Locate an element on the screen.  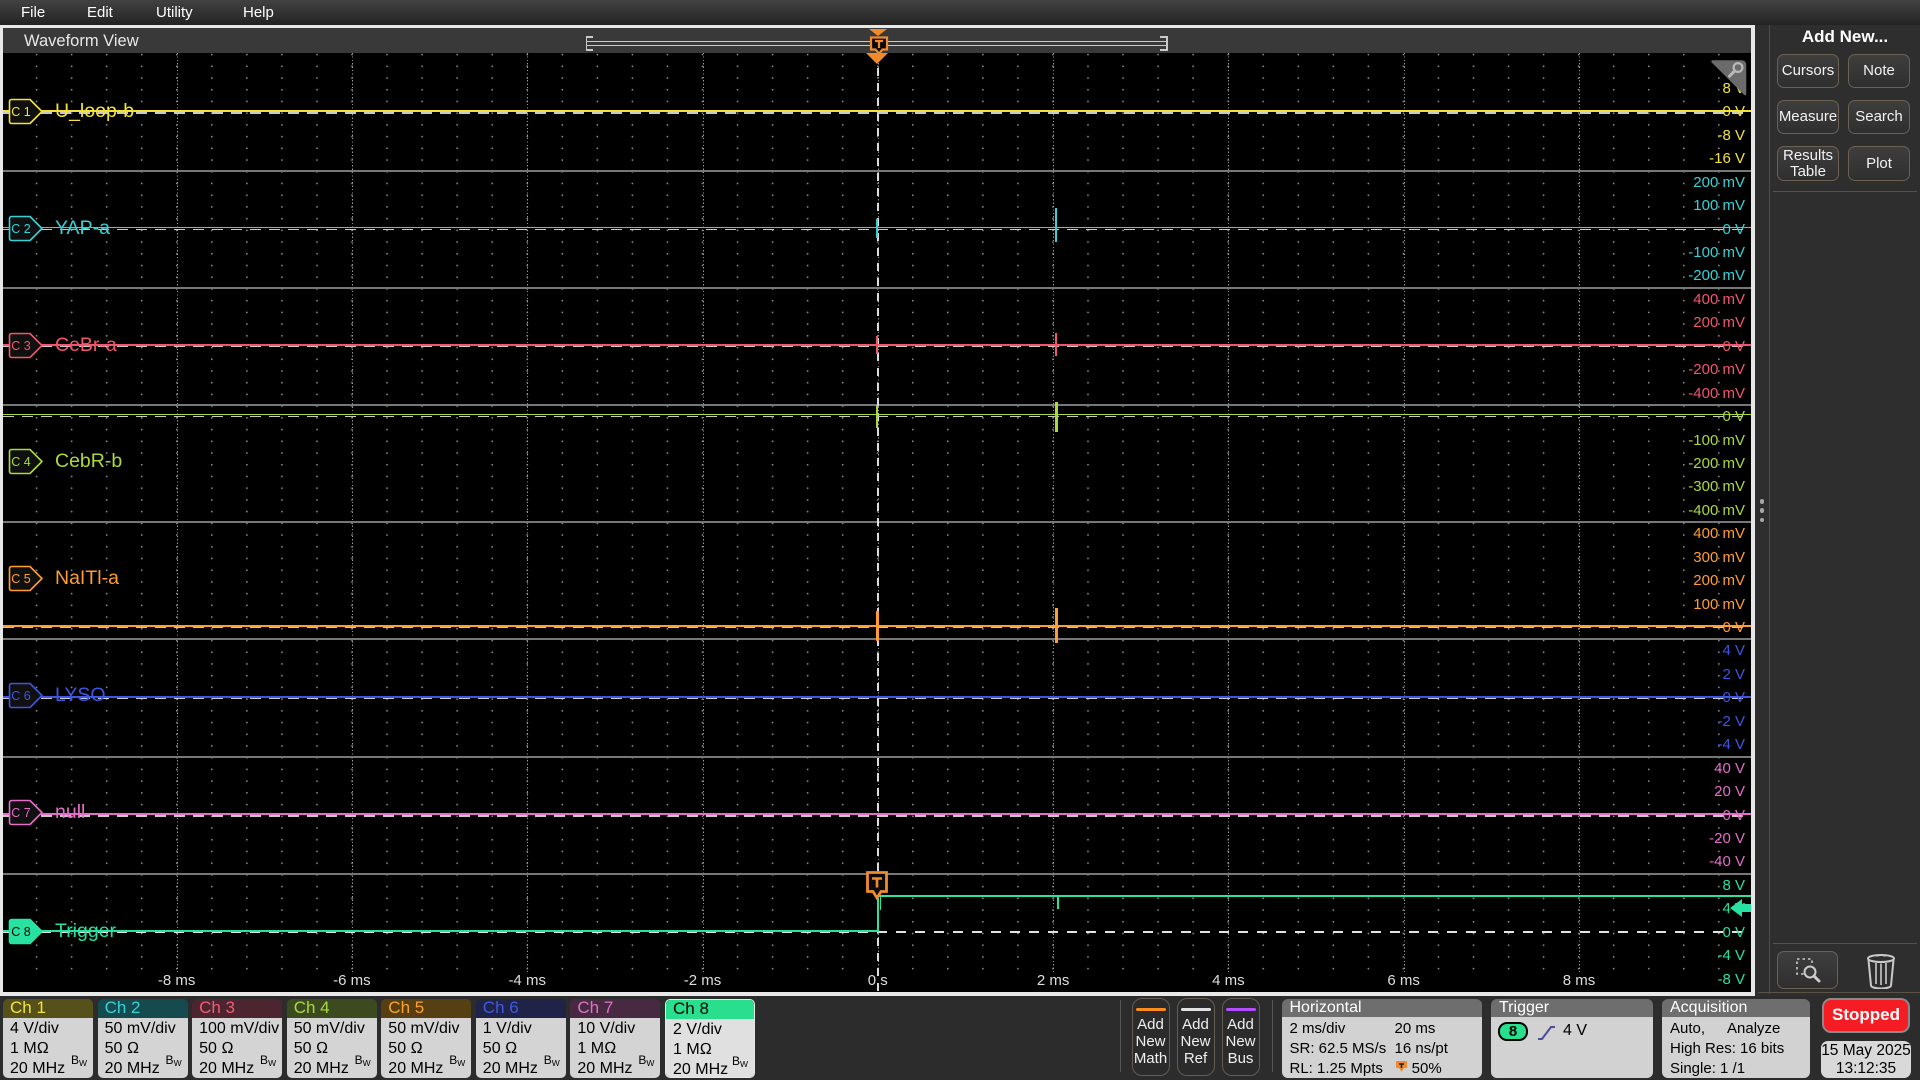
svg-text: C 7 is located at coordinates (21, 813).